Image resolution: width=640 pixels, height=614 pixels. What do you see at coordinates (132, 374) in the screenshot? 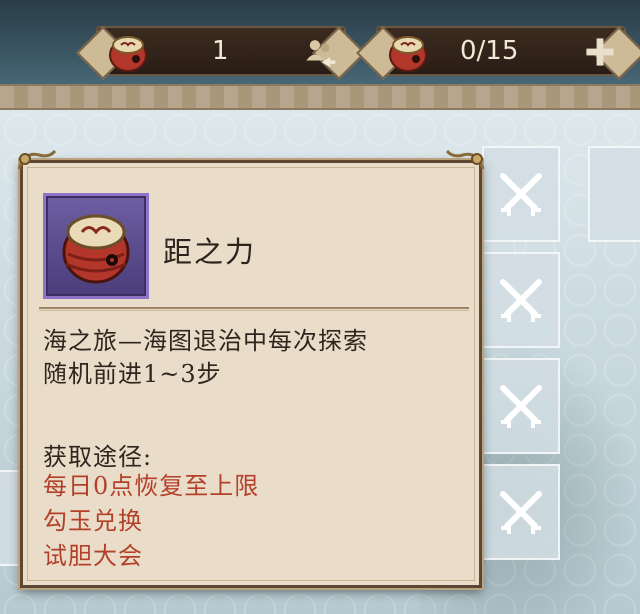
I see `description-line: 随机前进1~3步` at bounding box center [132, 374].